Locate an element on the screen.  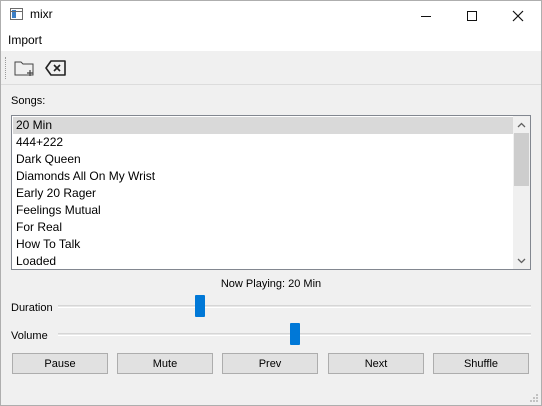
scroll-down-button is located at coordinates (521, 260).